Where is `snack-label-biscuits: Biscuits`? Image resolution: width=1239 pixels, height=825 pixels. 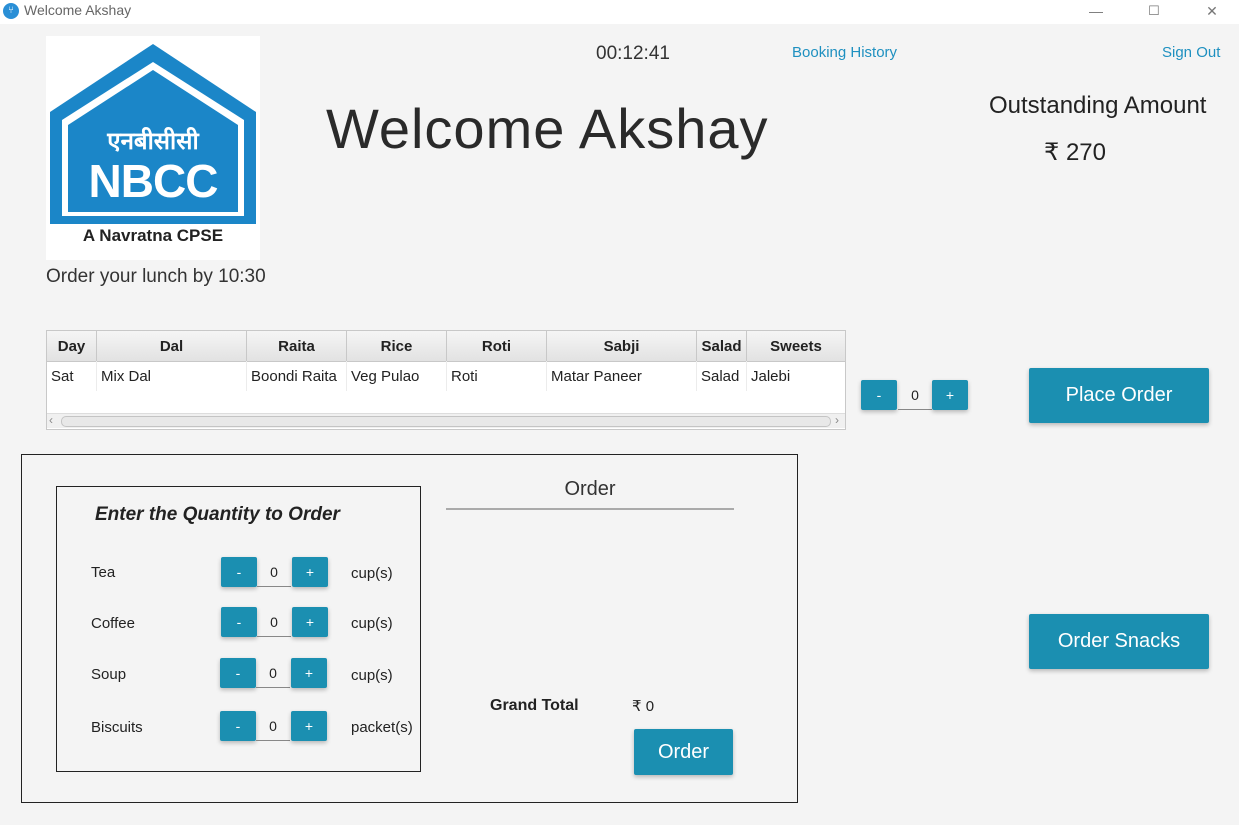 snack-label-biscuits: Biscuits is located at coordinates (117, 727).